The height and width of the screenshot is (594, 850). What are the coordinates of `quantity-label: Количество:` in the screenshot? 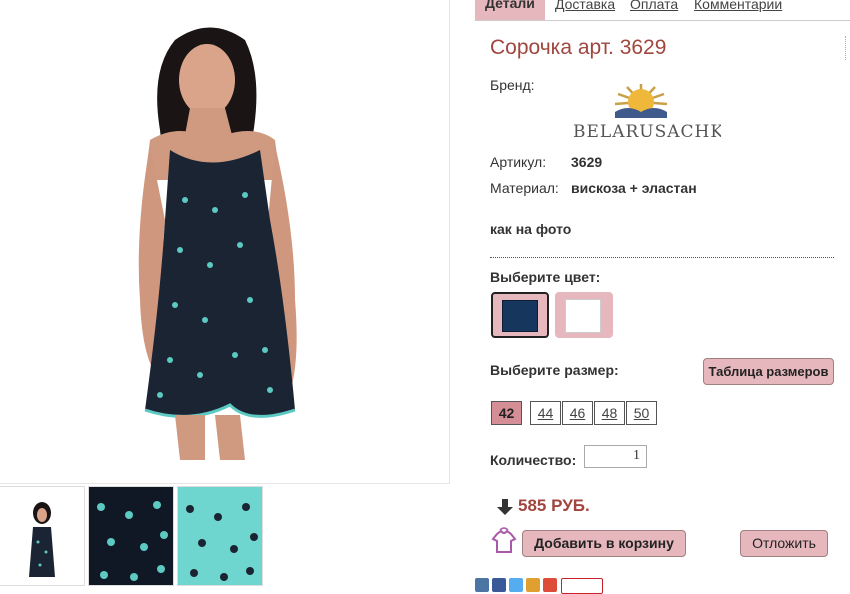 It's located at (533, 460).